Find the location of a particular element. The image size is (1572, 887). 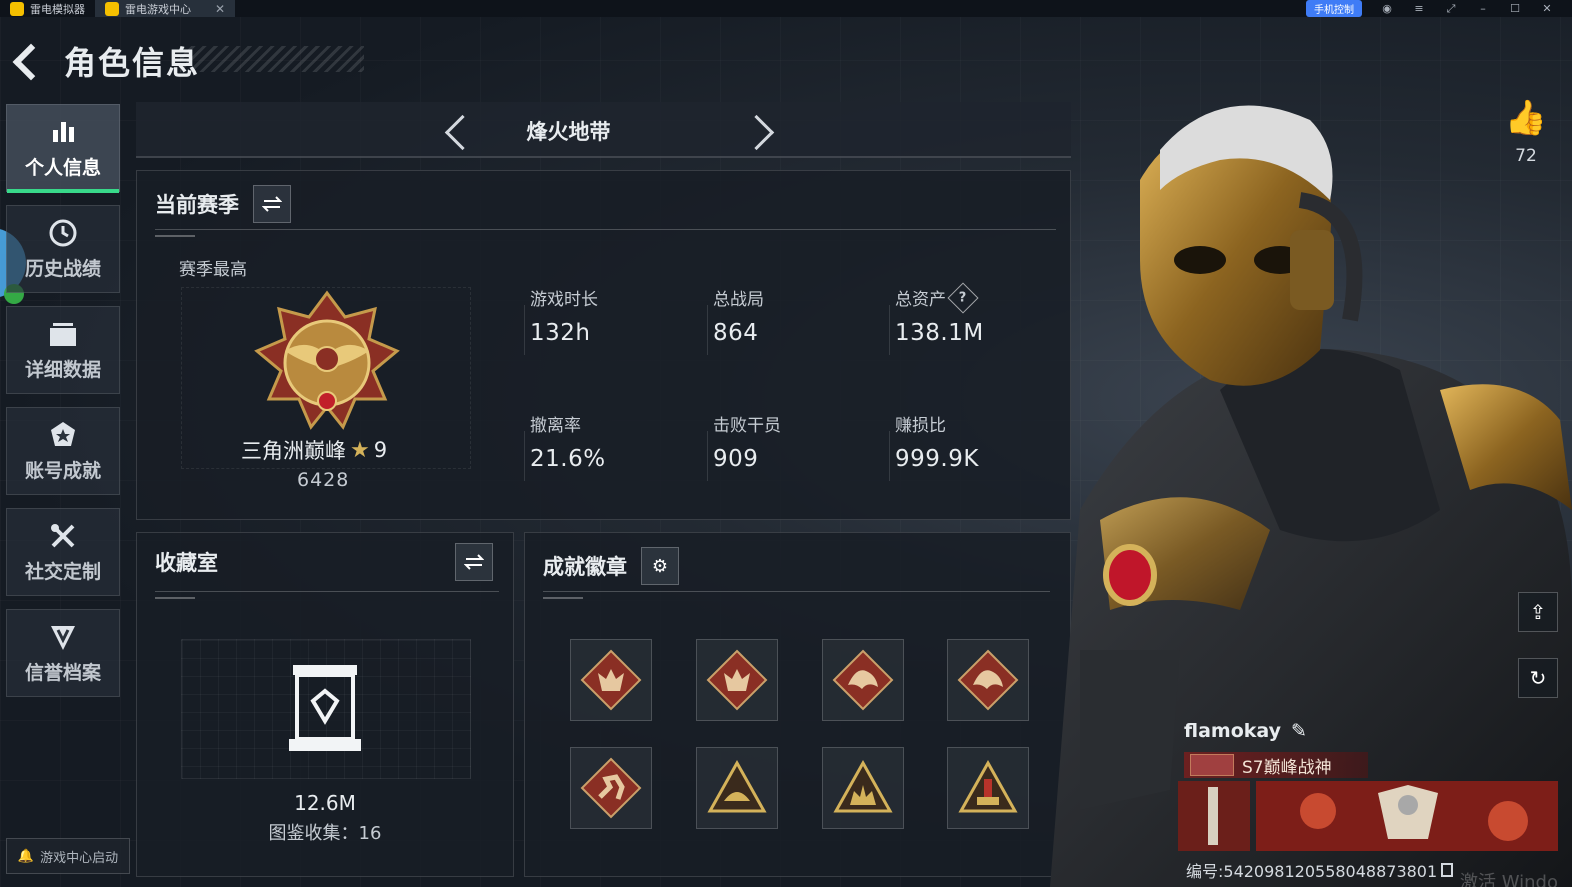

account-icon: ◉ is located at coordinates (1387, 8).